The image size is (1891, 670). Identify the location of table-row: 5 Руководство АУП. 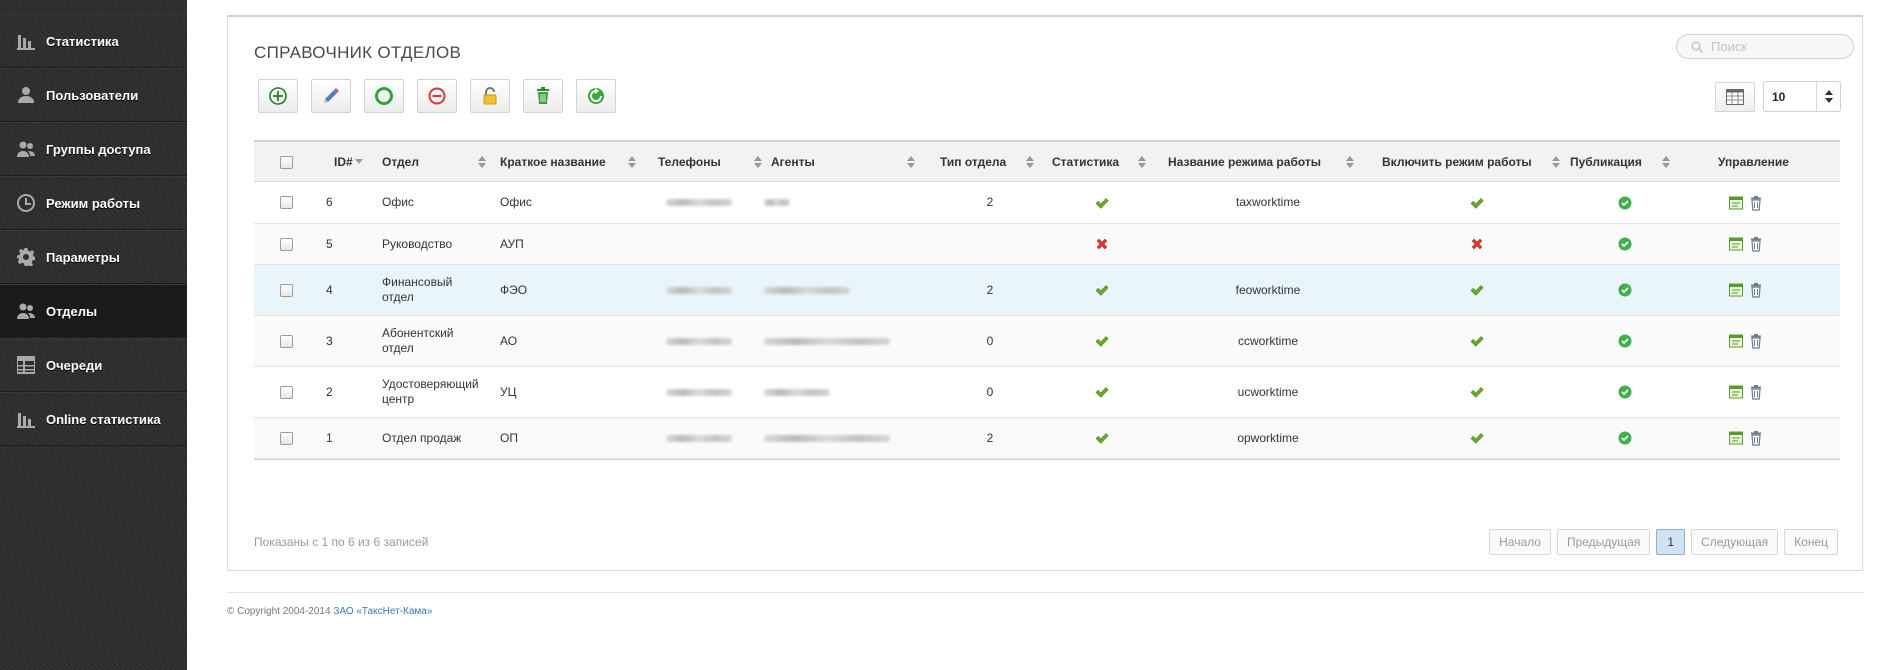
(1047, 244).